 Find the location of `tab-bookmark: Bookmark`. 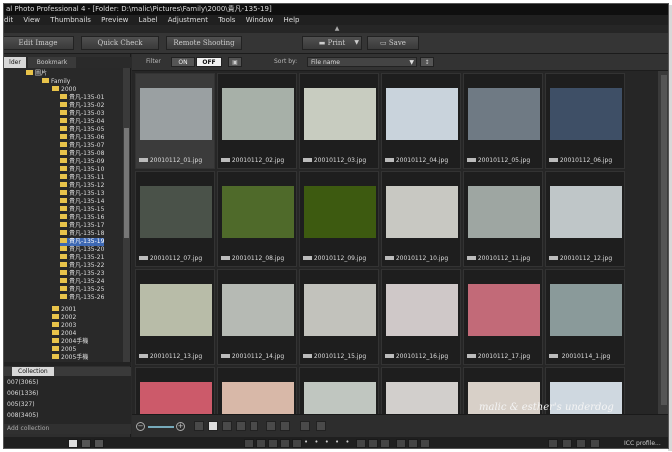

tab-bookmark: Bookmark is located at coordinates (52, 62).